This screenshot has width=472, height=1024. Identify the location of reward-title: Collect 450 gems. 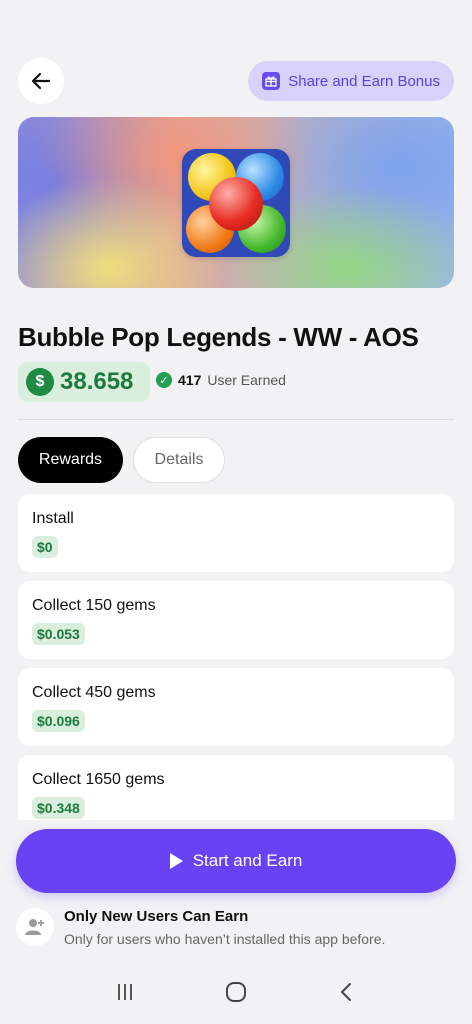
(94, 692).